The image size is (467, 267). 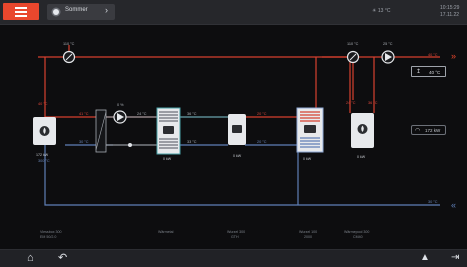 I want to click on device-label-line: EM 50/2.0, so click(x=48, y=237).